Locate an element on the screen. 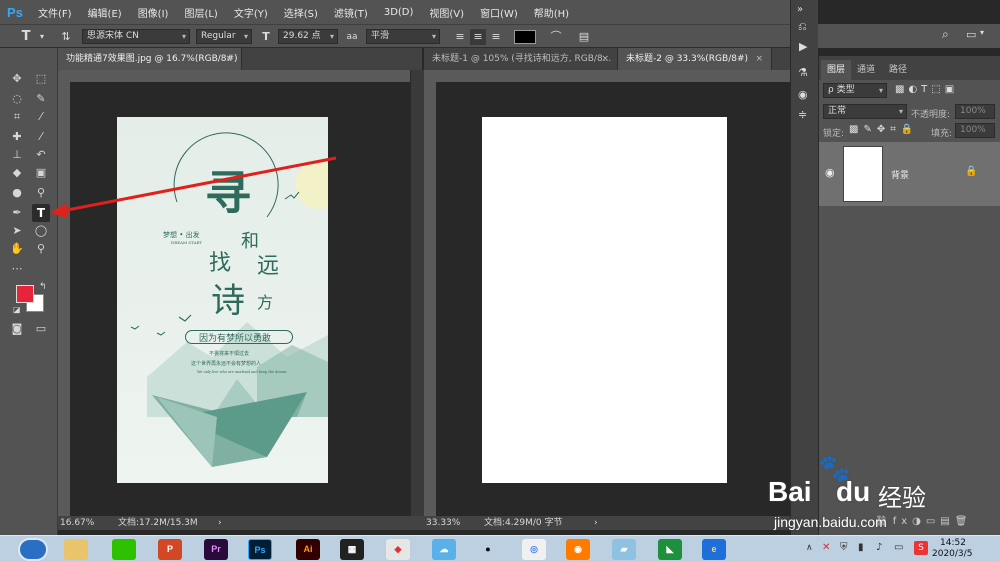  watermark-cn: 经验 is located at coordinates (902, 498).